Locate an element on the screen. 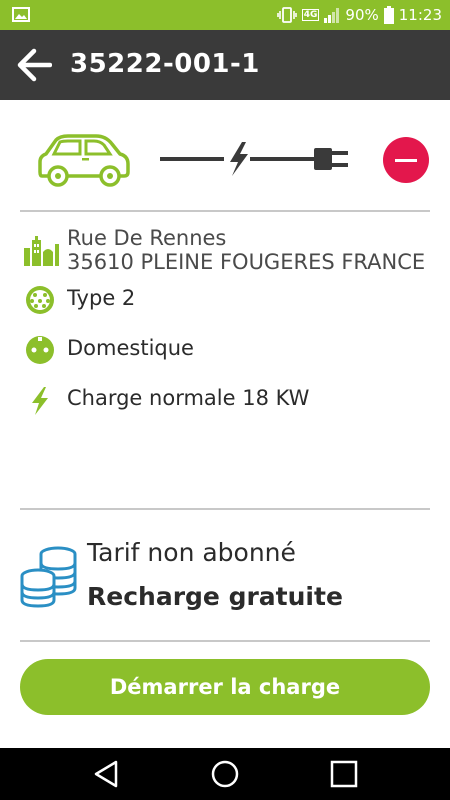 The height and width of the screenshot is (800, 450). charging-cable-icon is located at coordinates (254, 159).